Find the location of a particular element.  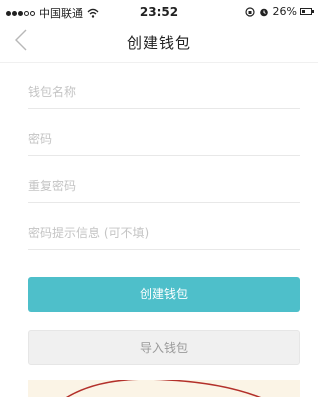

create-wallet-button: 创建钱包 is located at coordinates (164, 294).